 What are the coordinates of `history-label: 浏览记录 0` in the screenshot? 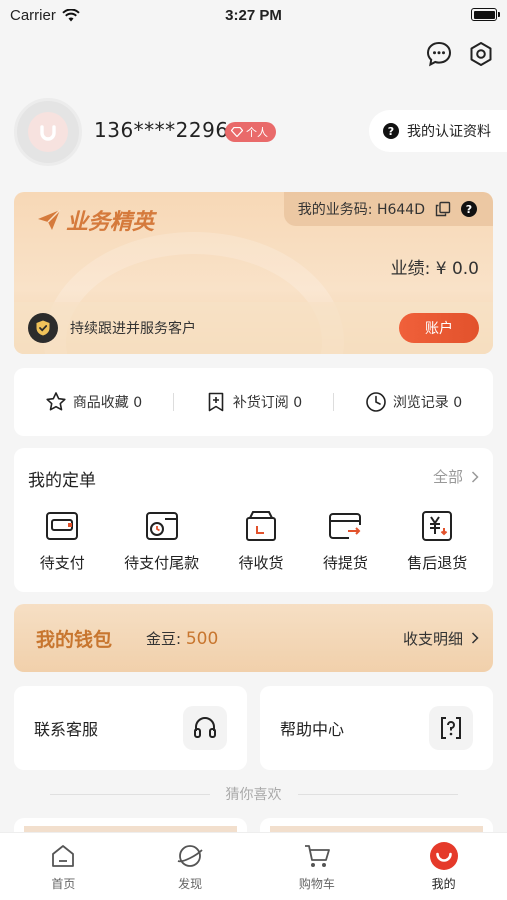 It's located at (427, 403).